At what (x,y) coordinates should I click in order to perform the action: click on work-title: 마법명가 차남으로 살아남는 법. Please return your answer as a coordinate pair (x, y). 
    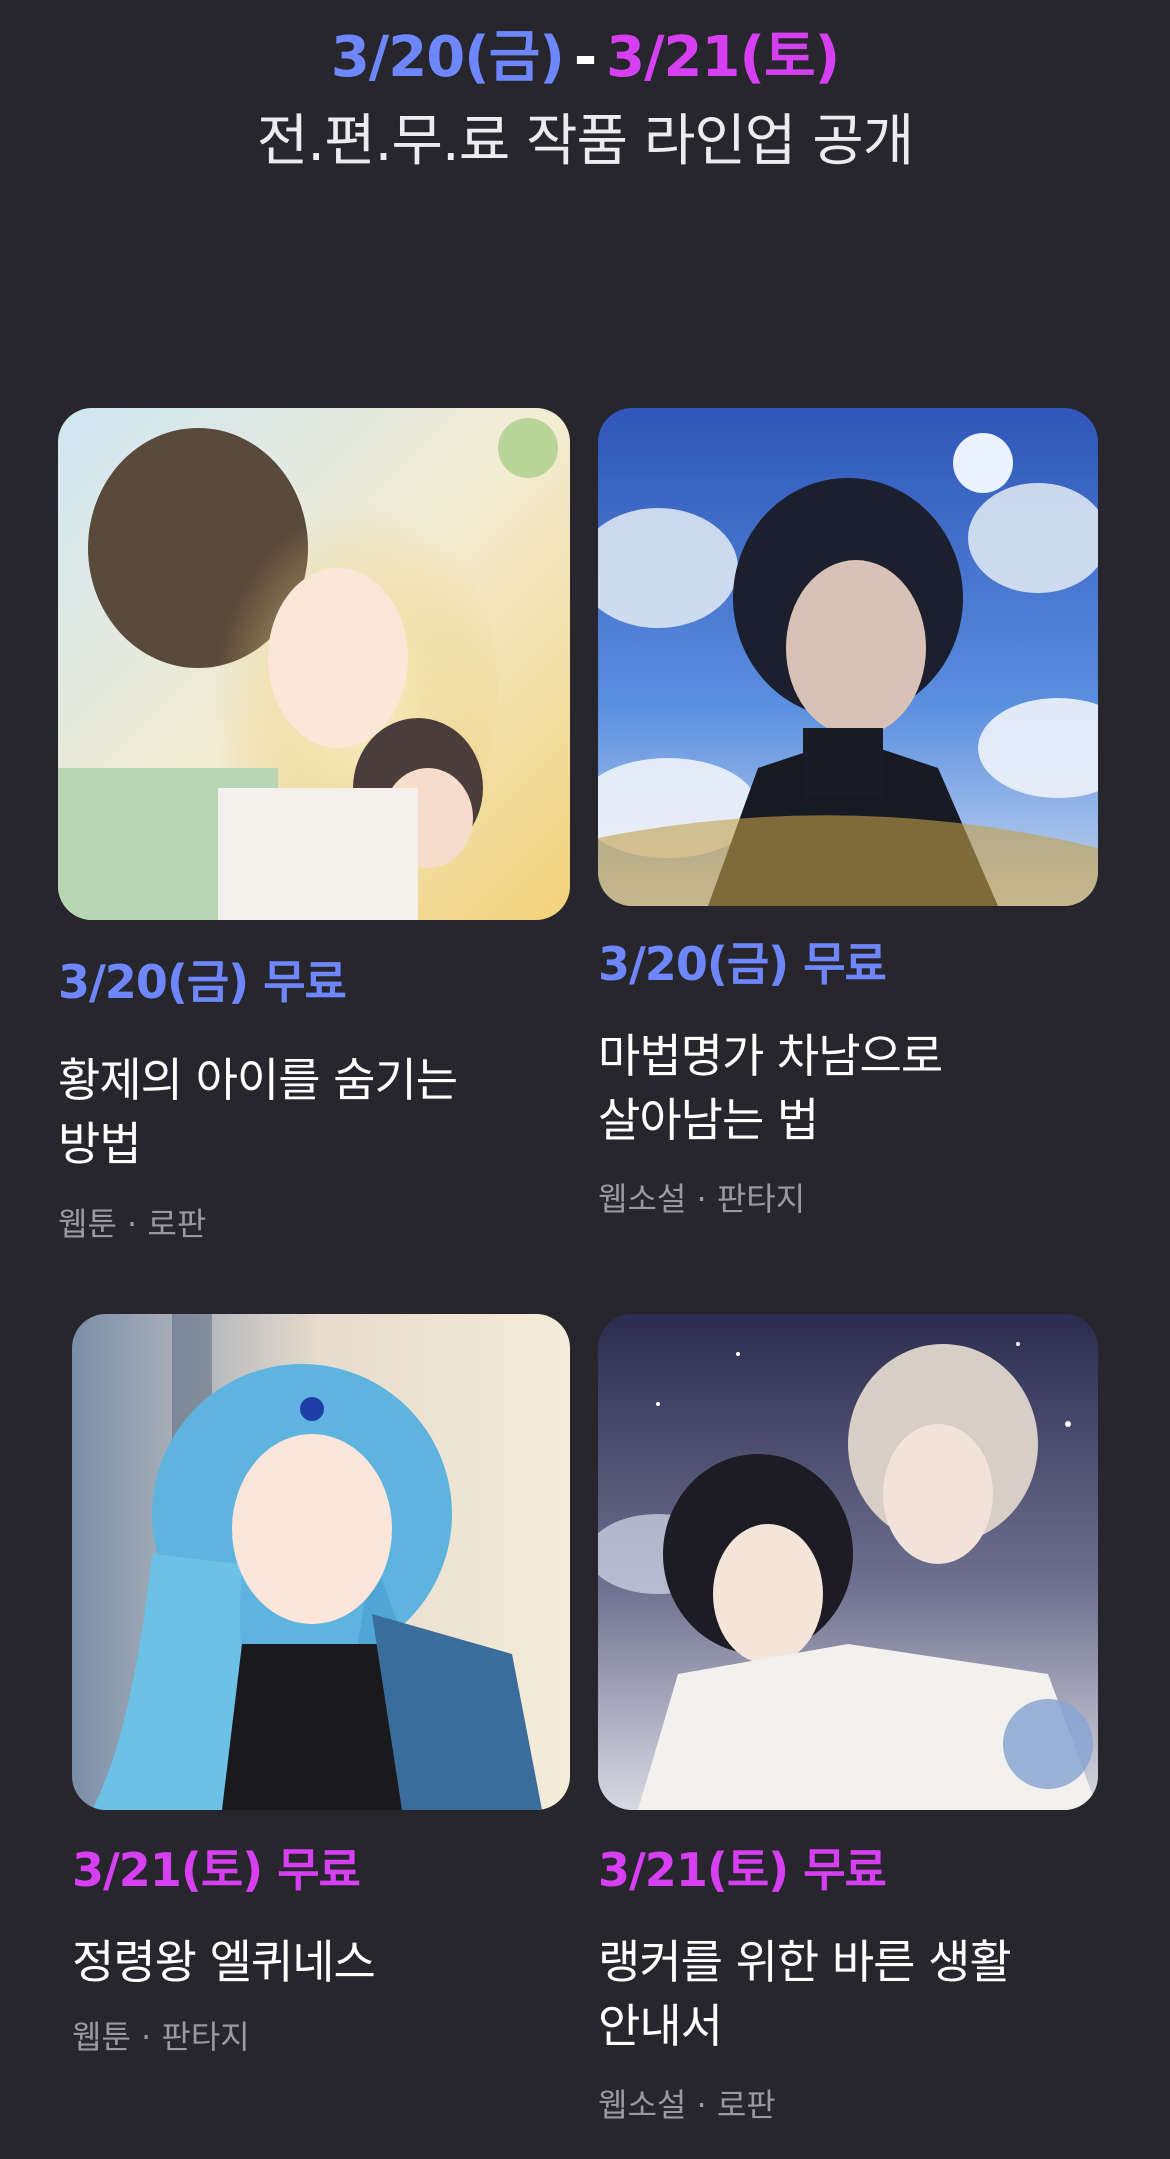
    Looking at the image, I should click on (833, 1088).